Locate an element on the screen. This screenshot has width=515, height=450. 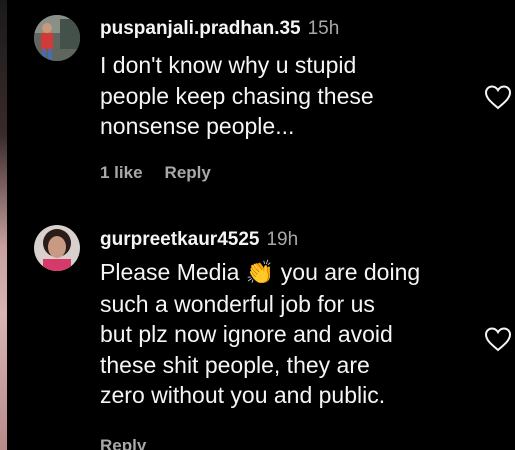
comment-timestamp: 15h is located at coordinates (323, 28).